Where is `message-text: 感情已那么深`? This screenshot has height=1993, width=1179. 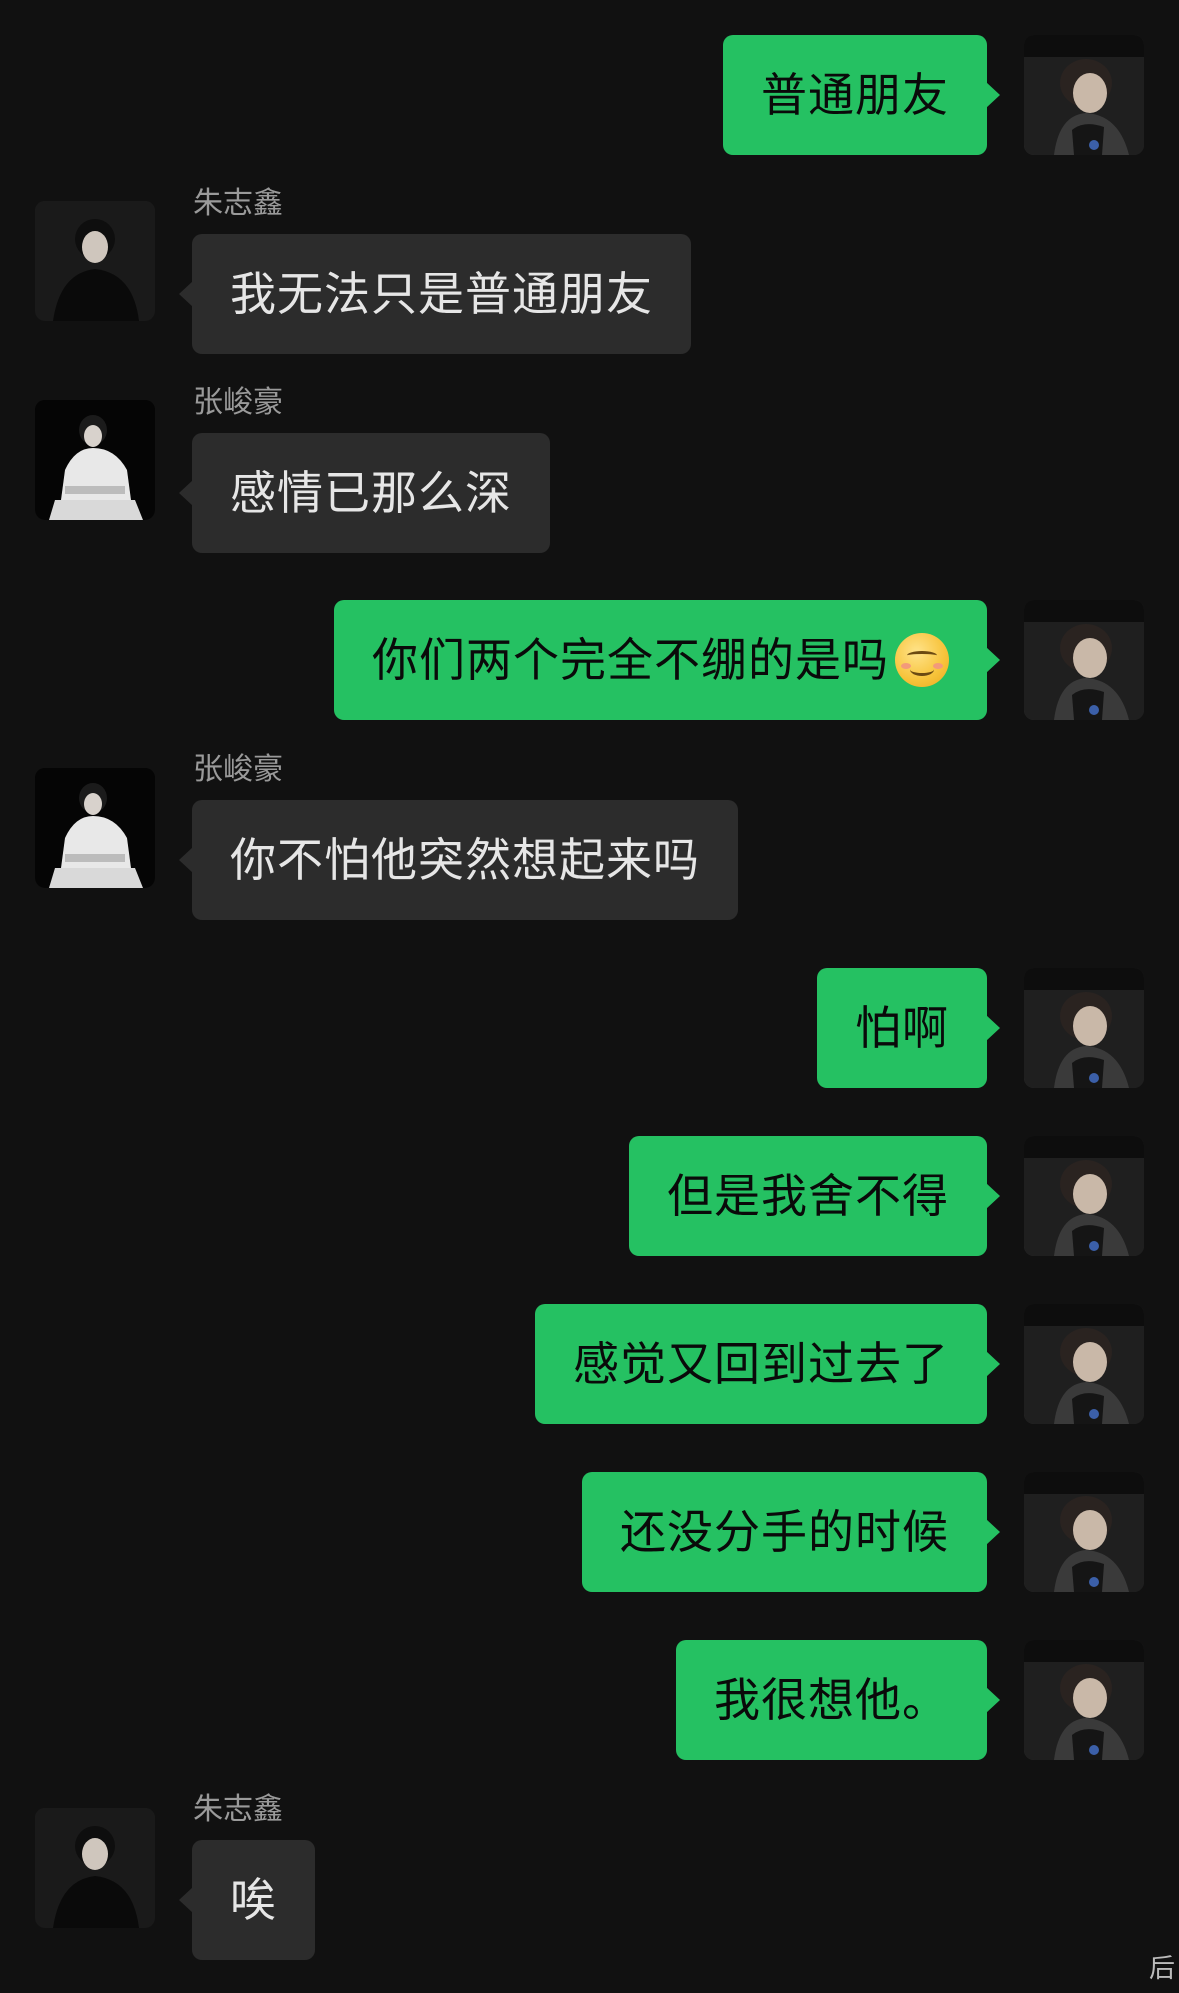
message-text: 感情已那么深 is located at coordinates (371, 493).